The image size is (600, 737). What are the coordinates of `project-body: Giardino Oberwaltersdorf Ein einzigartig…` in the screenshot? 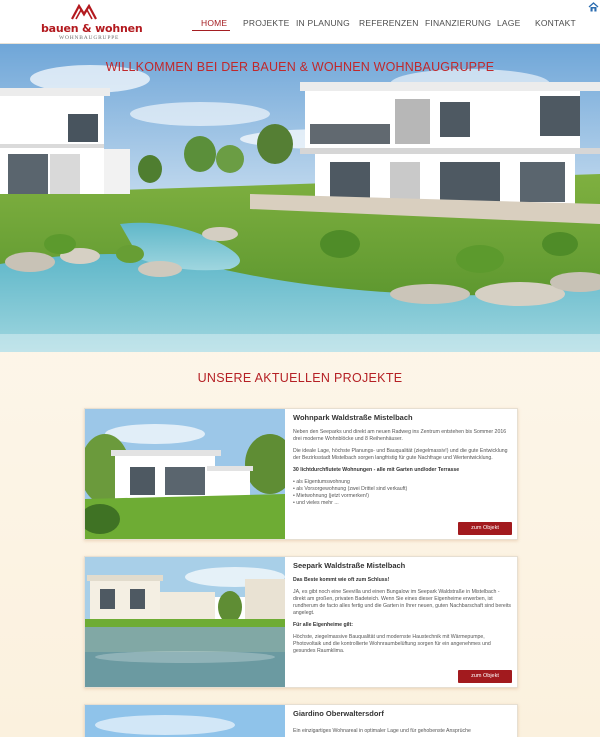 It's located at (402, 721).